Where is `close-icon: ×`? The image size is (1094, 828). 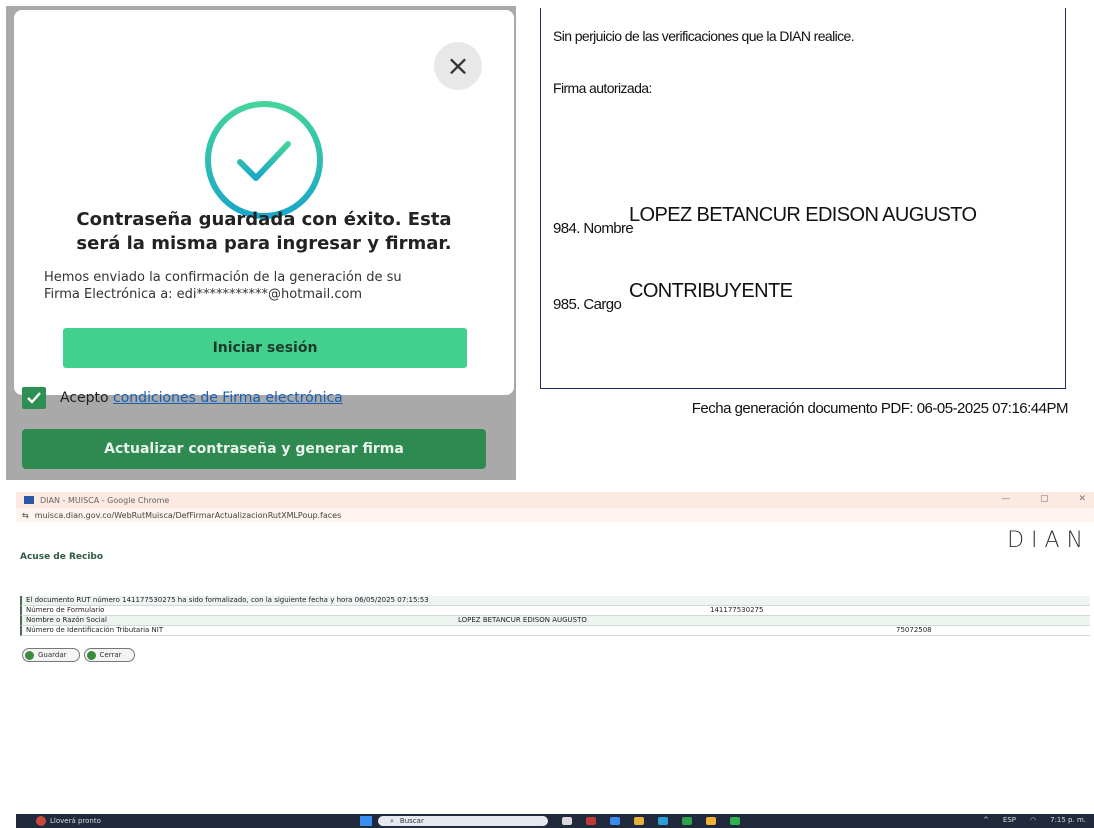 close-icon: × is located at coordinates (458, 65).